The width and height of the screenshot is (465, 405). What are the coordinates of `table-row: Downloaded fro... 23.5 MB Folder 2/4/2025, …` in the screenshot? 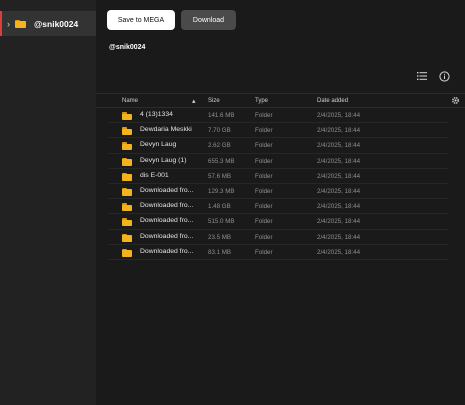 It's located at (278, 237).